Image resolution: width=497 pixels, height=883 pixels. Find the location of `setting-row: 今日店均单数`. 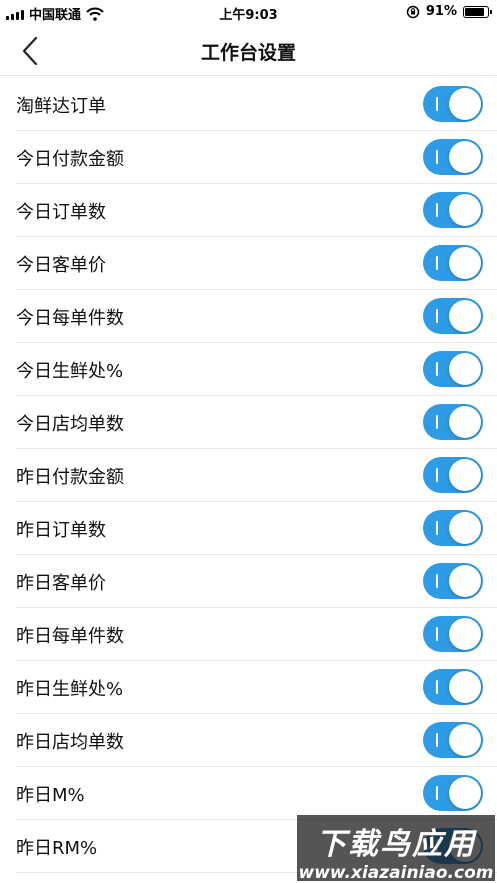

setting-row: 今日店均单数 is located at coordinates (248, 422).